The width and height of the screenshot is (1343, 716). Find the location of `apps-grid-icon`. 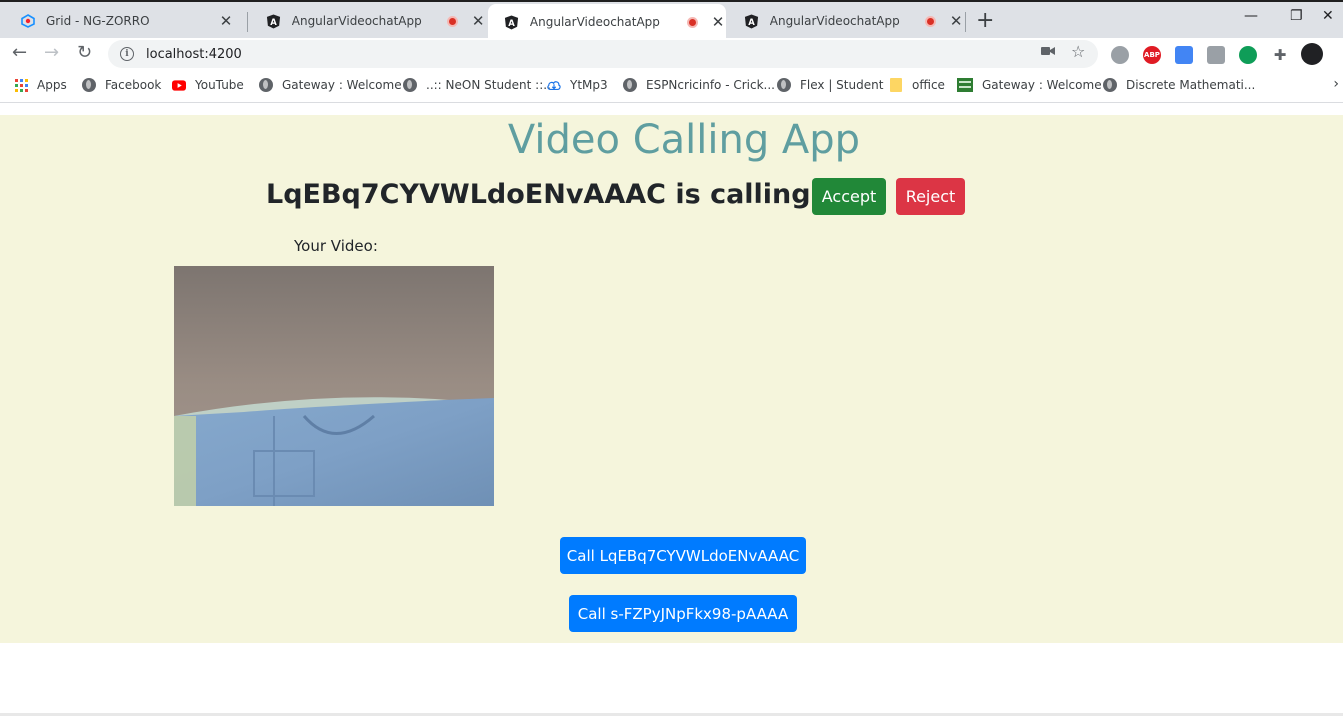

apps-grid-icon is located at coordinates (21, 85).